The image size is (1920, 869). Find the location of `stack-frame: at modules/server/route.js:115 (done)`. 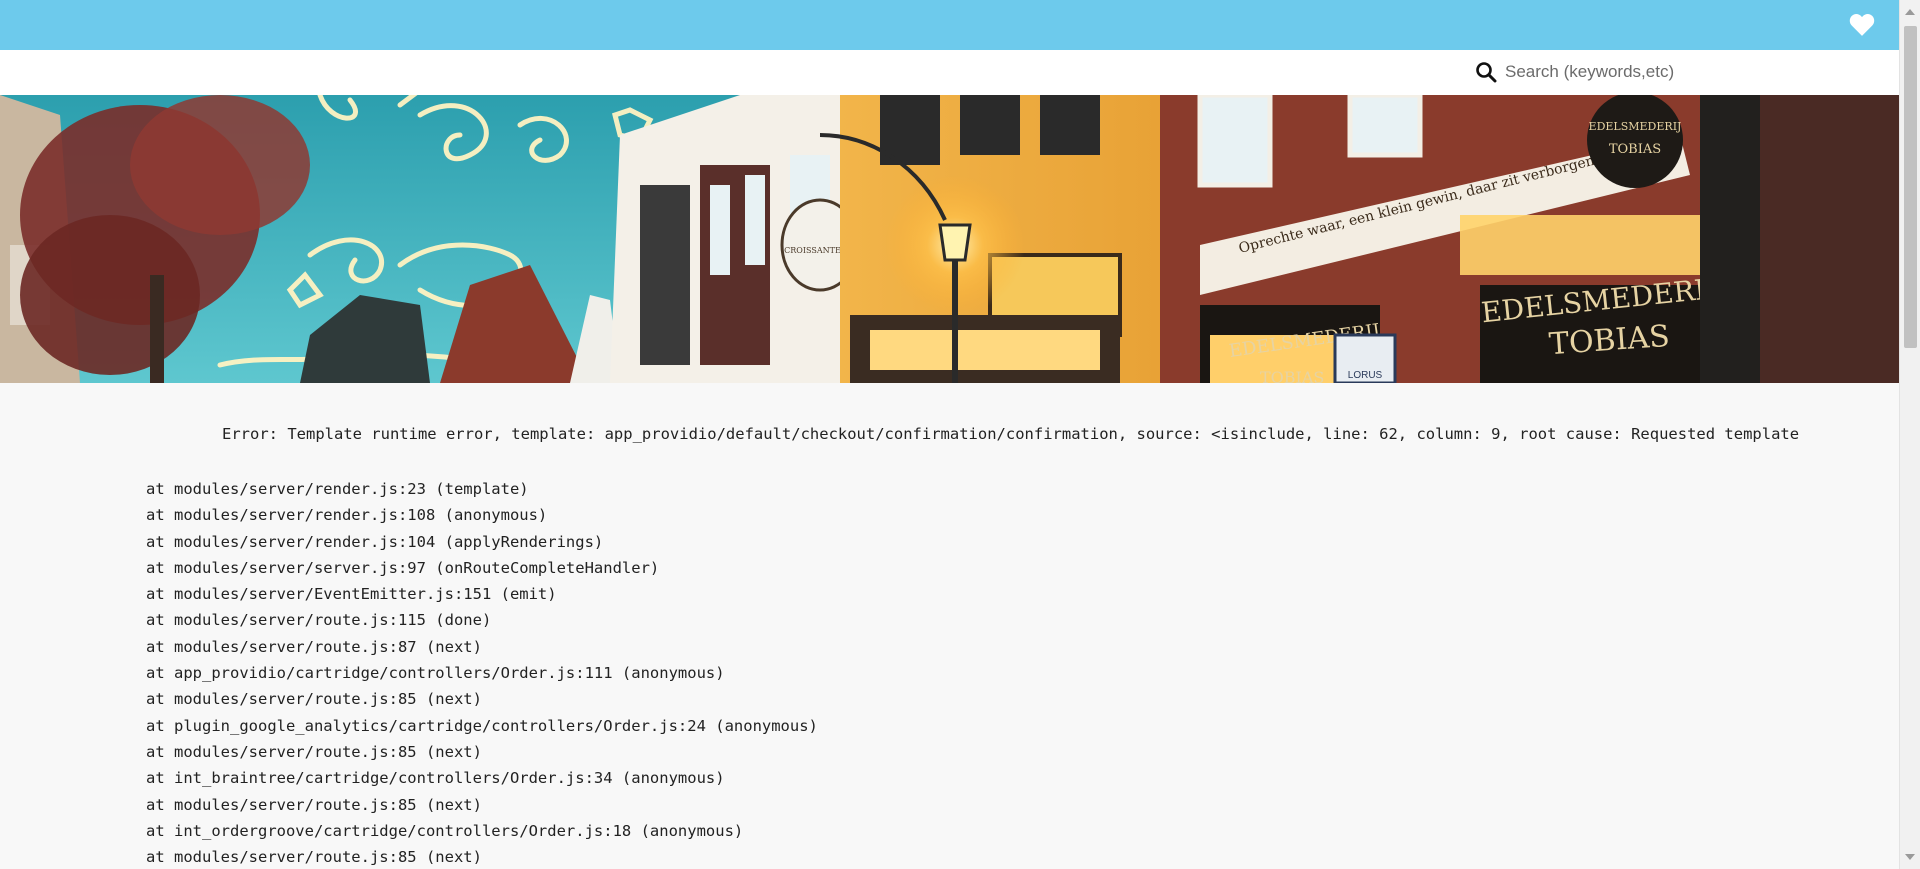

stack-frame: at modules/server/route.js:115 (done) is located at coordinates (319, 620).